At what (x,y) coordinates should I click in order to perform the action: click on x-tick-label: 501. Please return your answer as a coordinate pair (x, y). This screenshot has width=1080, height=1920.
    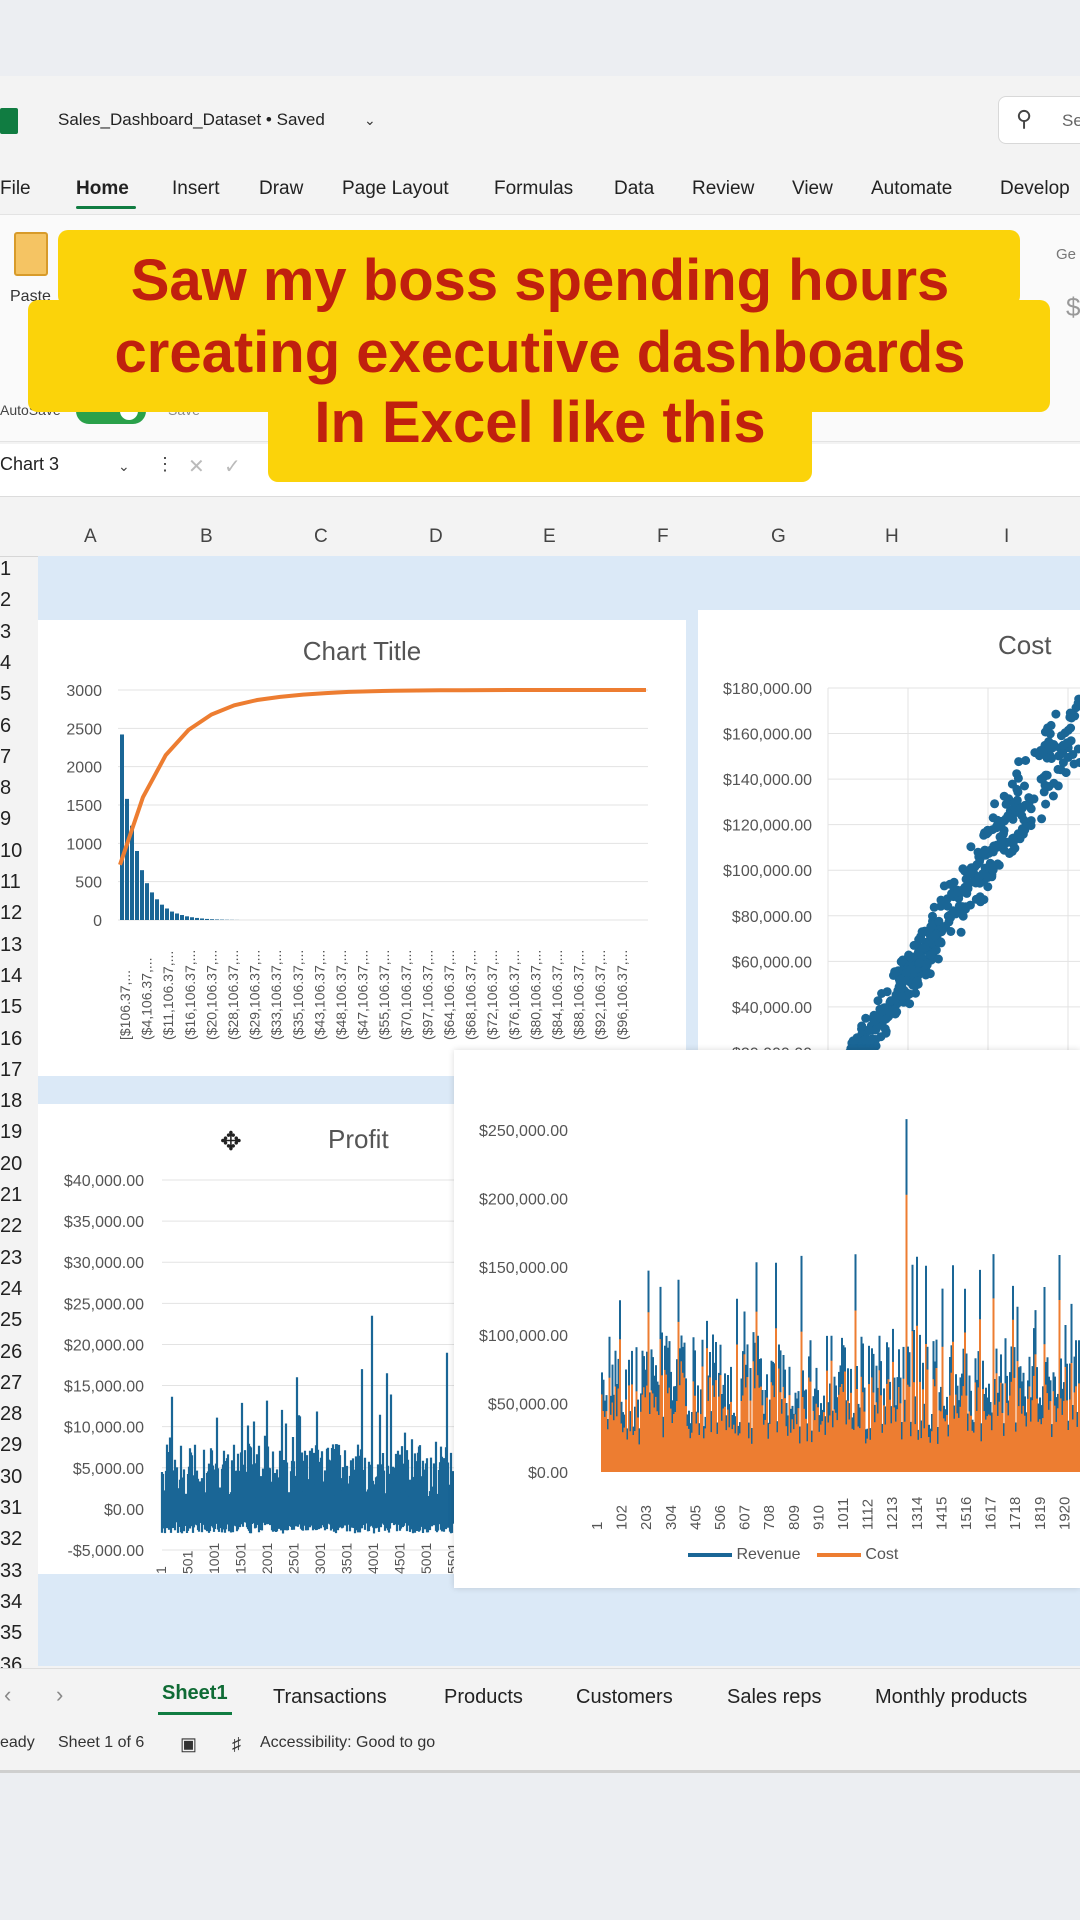
    Looking at the image, I should click on (188, 1562).